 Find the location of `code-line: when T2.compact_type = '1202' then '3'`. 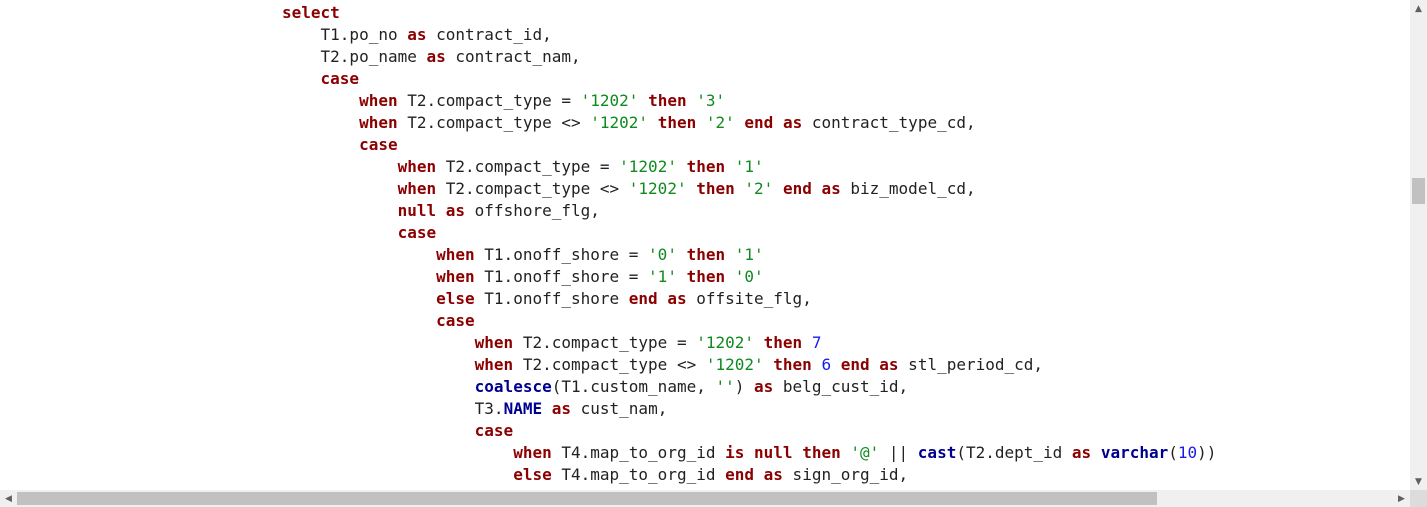

code-line: when T2.compact_type = '1202' then '3' is located at coordinates (503, 101).